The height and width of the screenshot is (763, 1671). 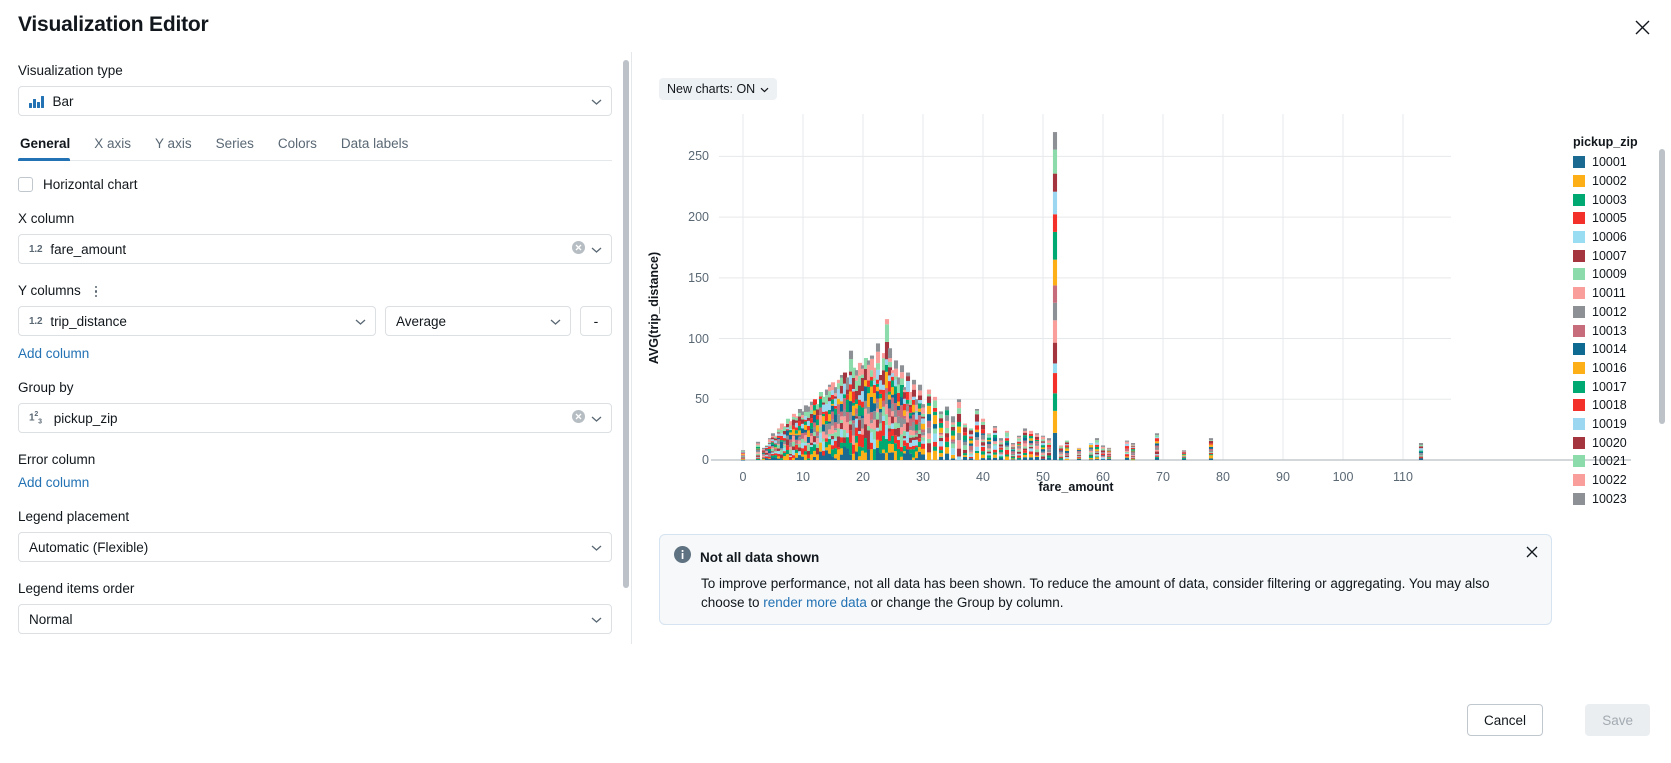 I want to click on legend-scrollbar, so click(x=1662, y=286).